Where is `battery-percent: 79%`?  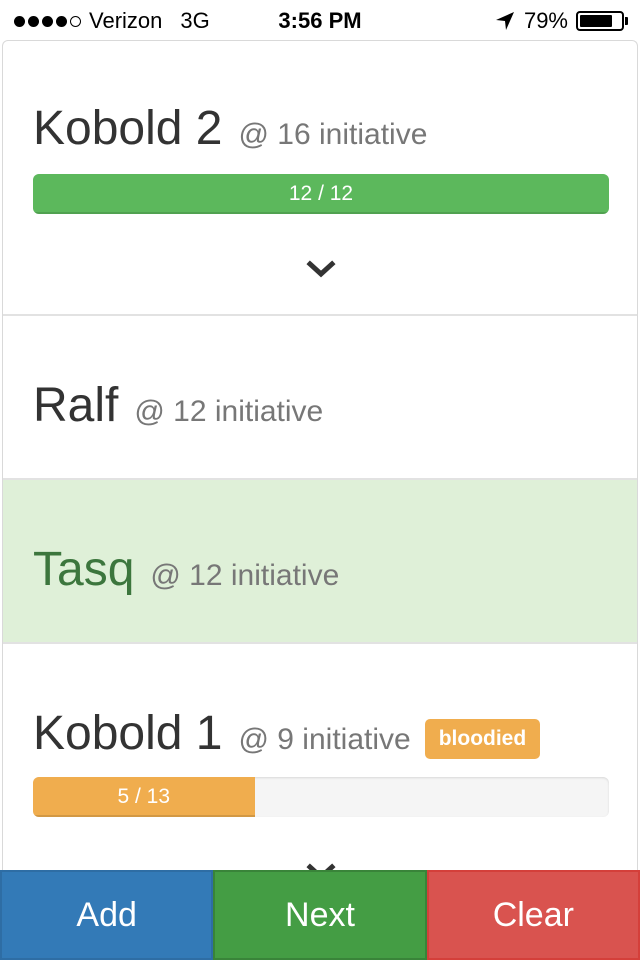
battery-percent: 79% is located at coordinates (545, 20).